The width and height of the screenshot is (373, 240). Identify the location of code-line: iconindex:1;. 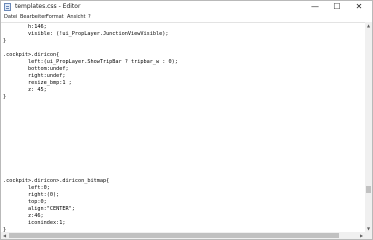
(34, 223).